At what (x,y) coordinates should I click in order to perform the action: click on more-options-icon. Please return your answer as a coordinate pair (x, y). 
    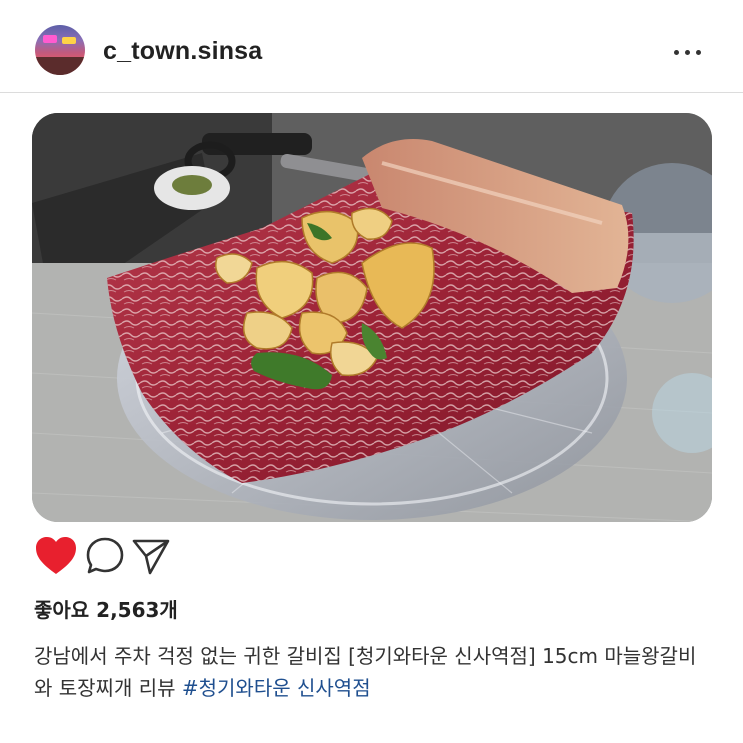
    Looking at the image, I should click on (688, 53).